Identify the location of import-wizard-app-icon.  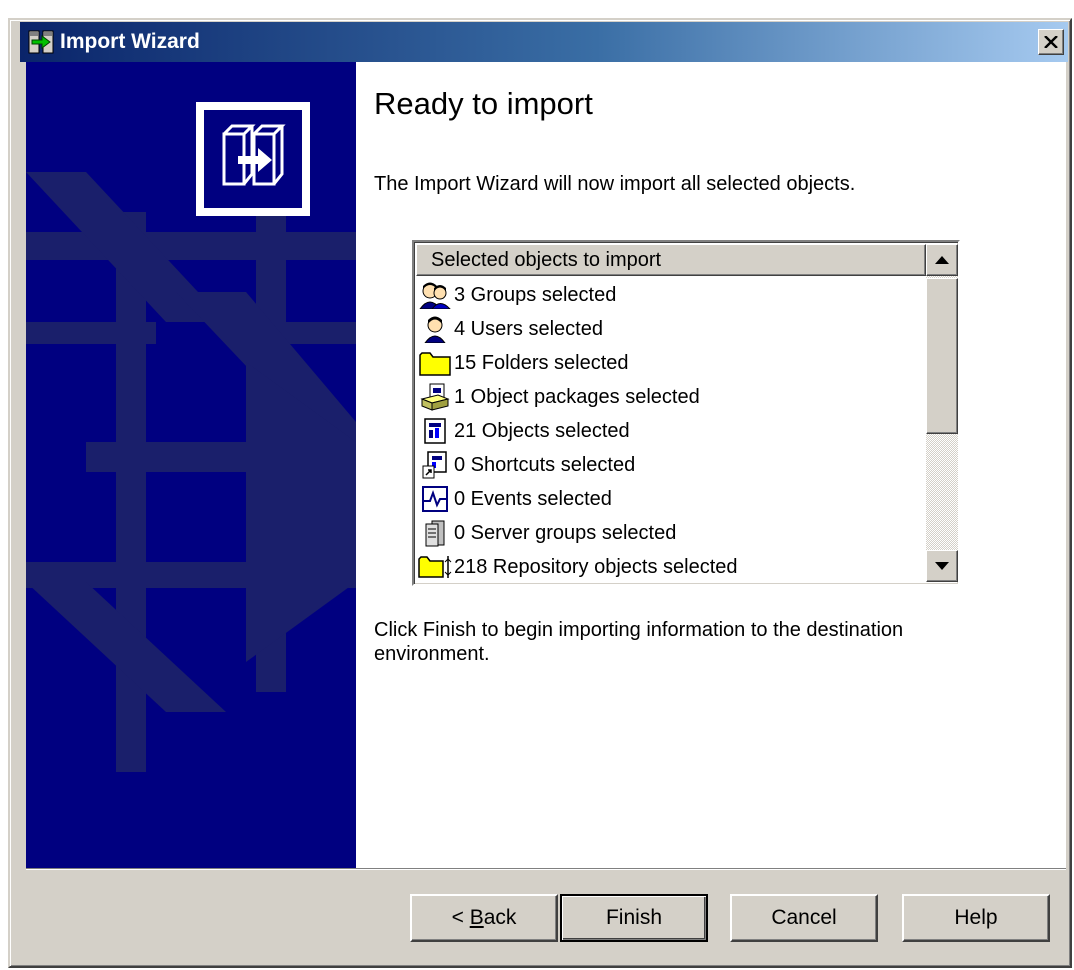
(41, 42).